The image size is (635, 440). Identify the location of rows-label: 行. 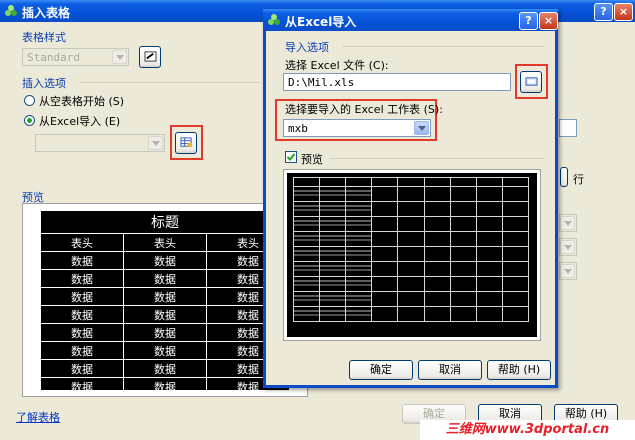
(578, 179).